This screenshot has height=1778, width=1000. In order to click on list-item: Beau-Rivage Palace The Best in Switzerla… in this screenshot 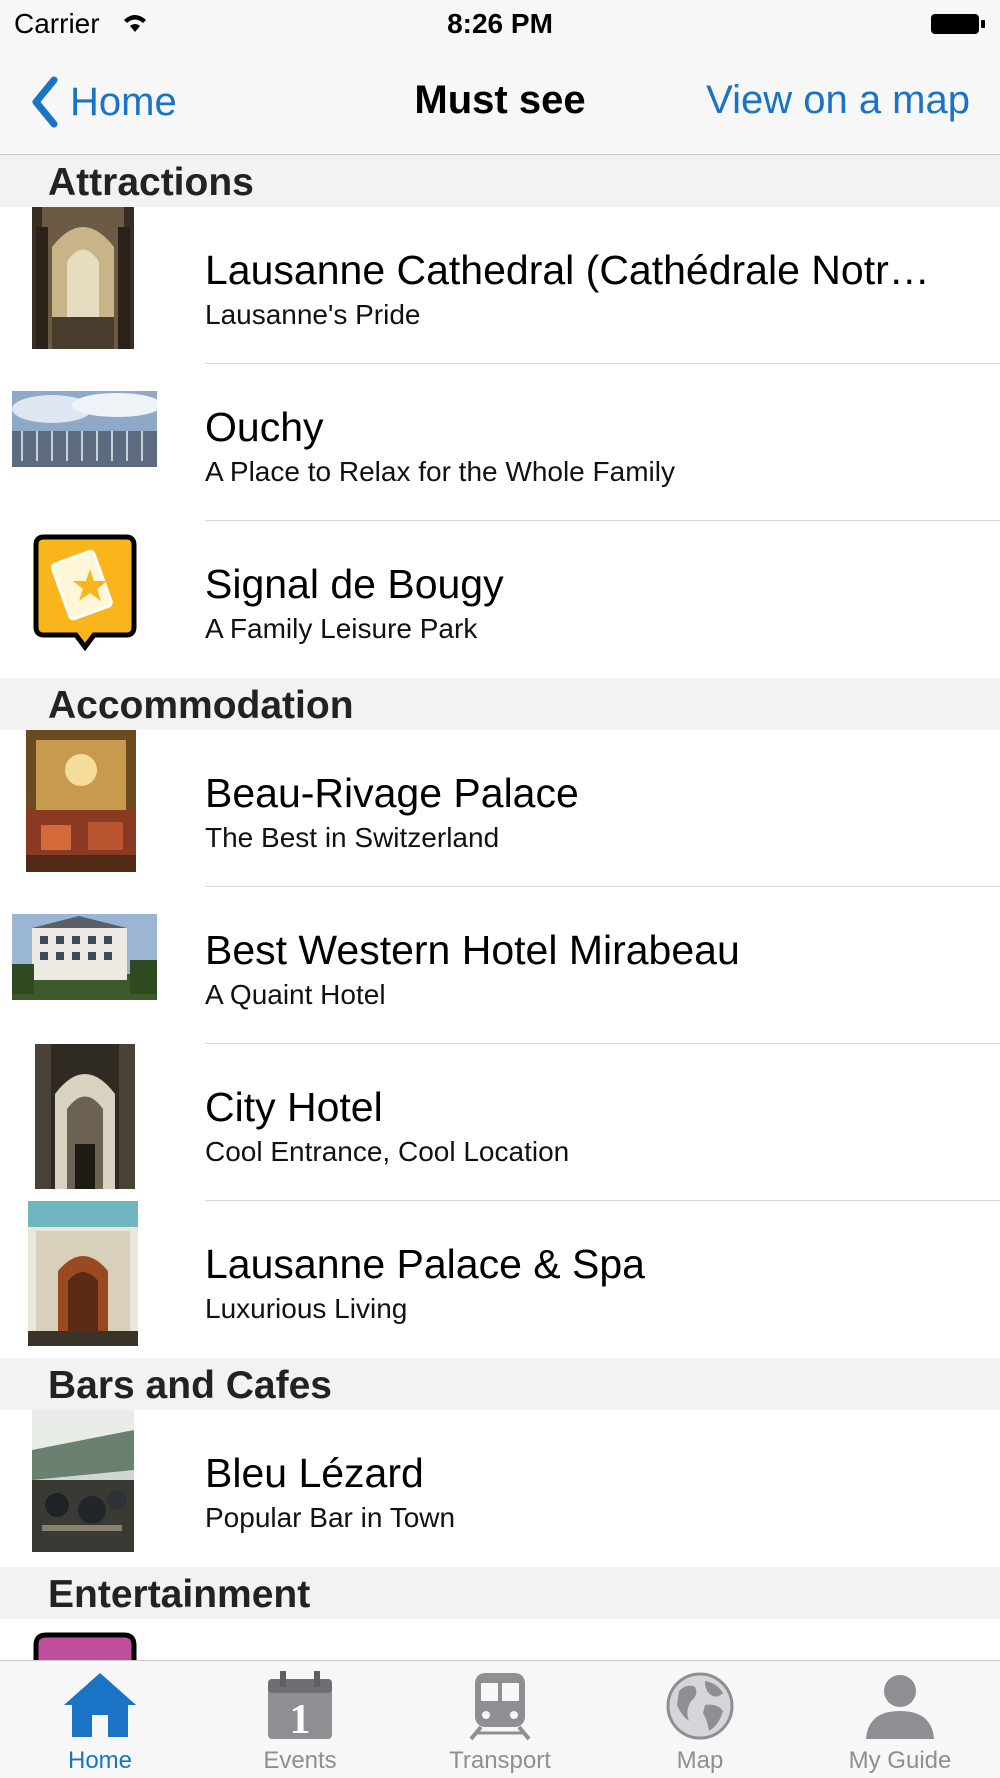, I will do `click(500, 808)`.